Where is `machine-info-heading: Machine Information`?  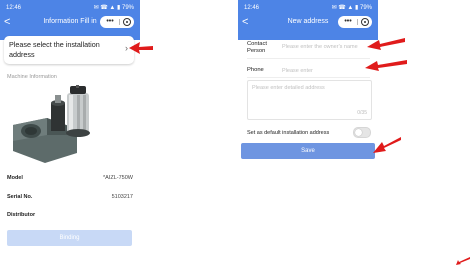
machine-info-heading: Machine Information is located at coordinates (32, 77).